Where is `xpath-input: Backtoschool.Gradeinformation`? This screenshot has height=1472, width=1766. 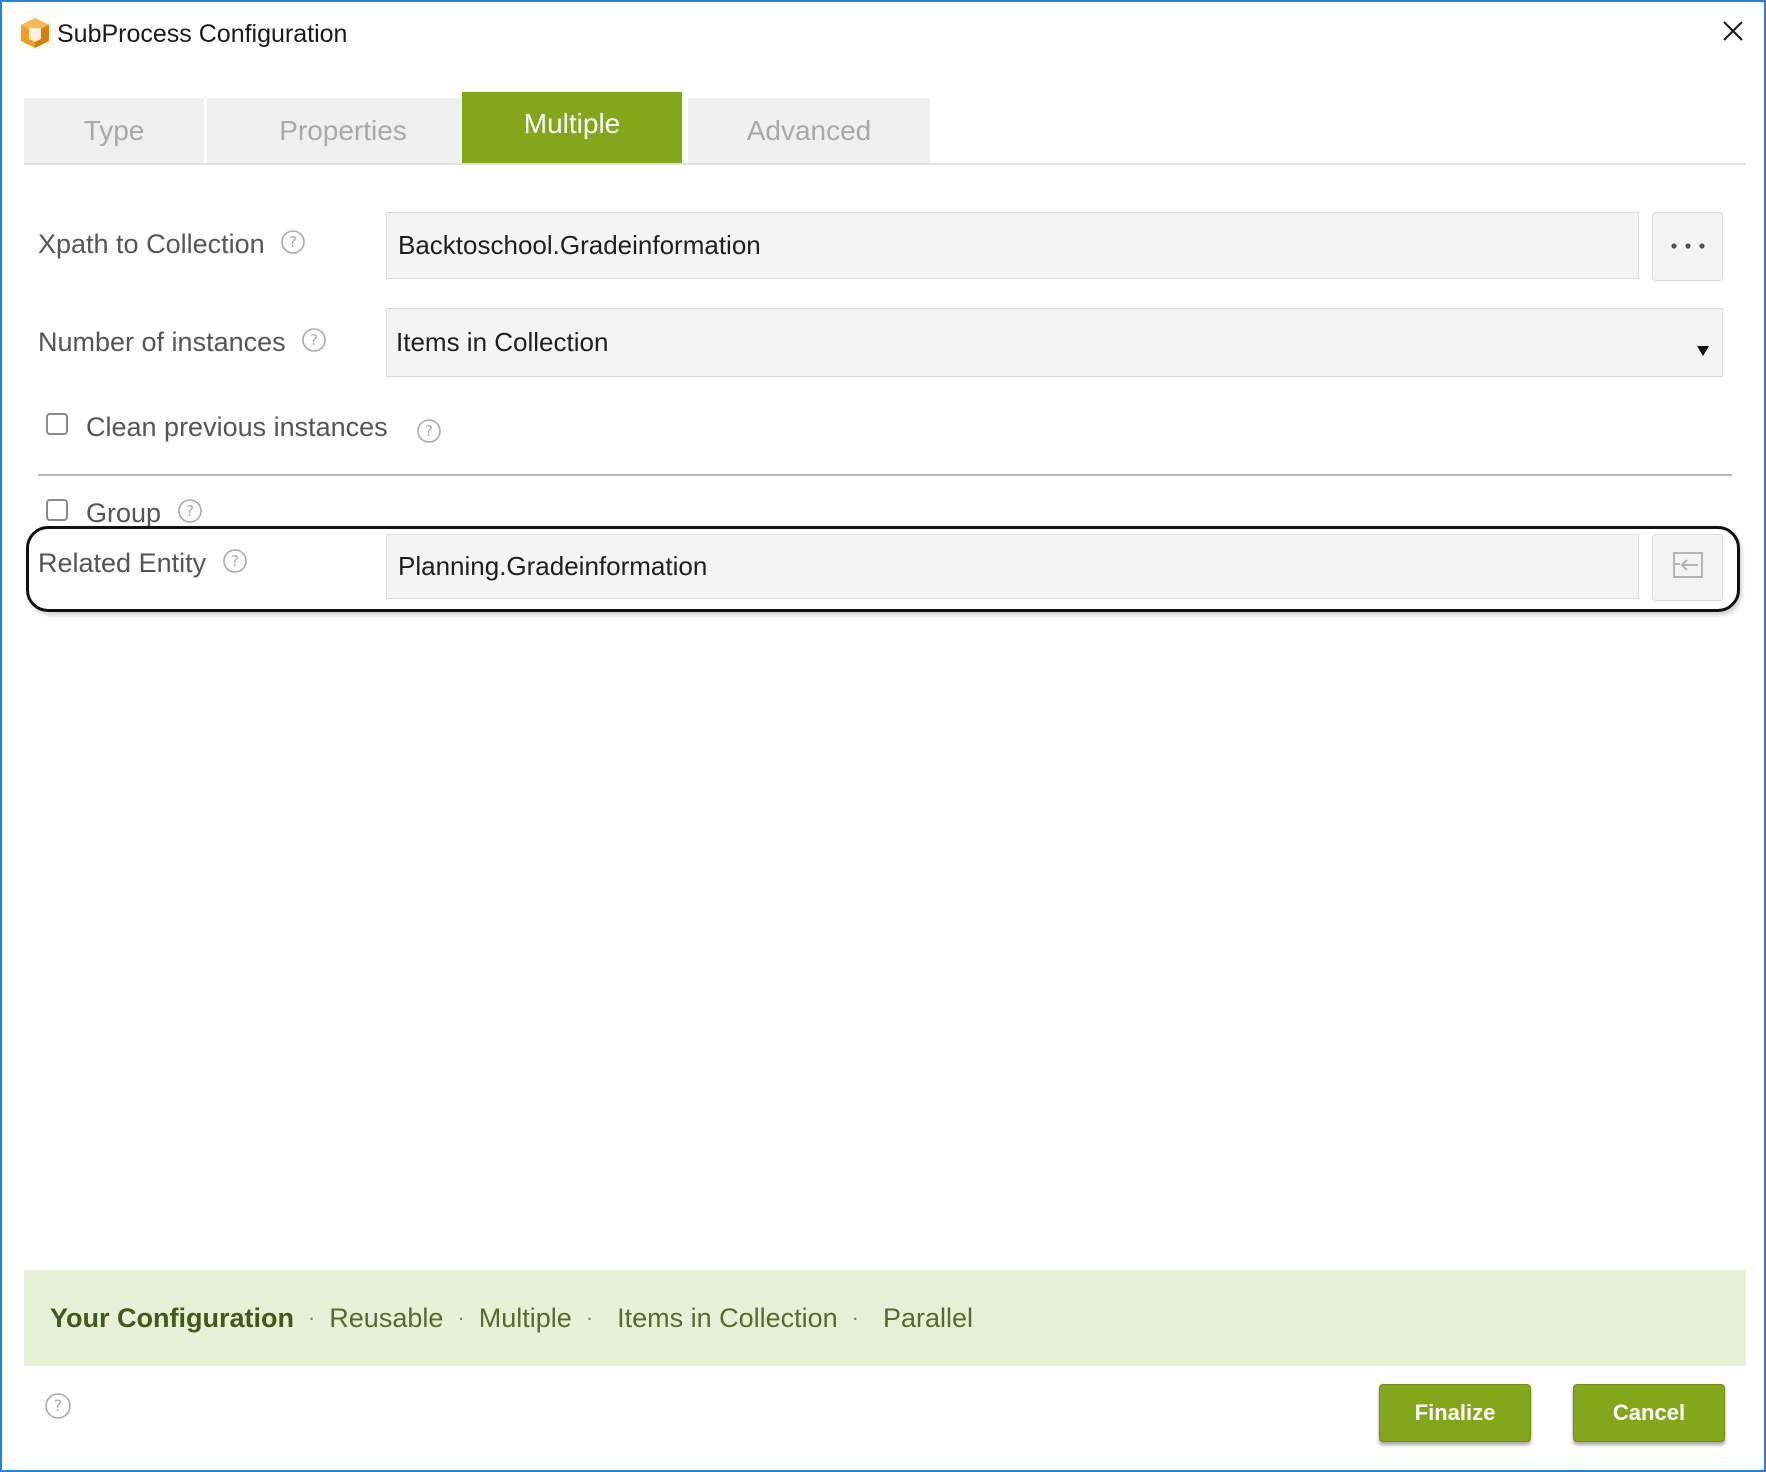
xpath-input: Backtoschool.Gradeinformation is located at coordinates (1012, 245).